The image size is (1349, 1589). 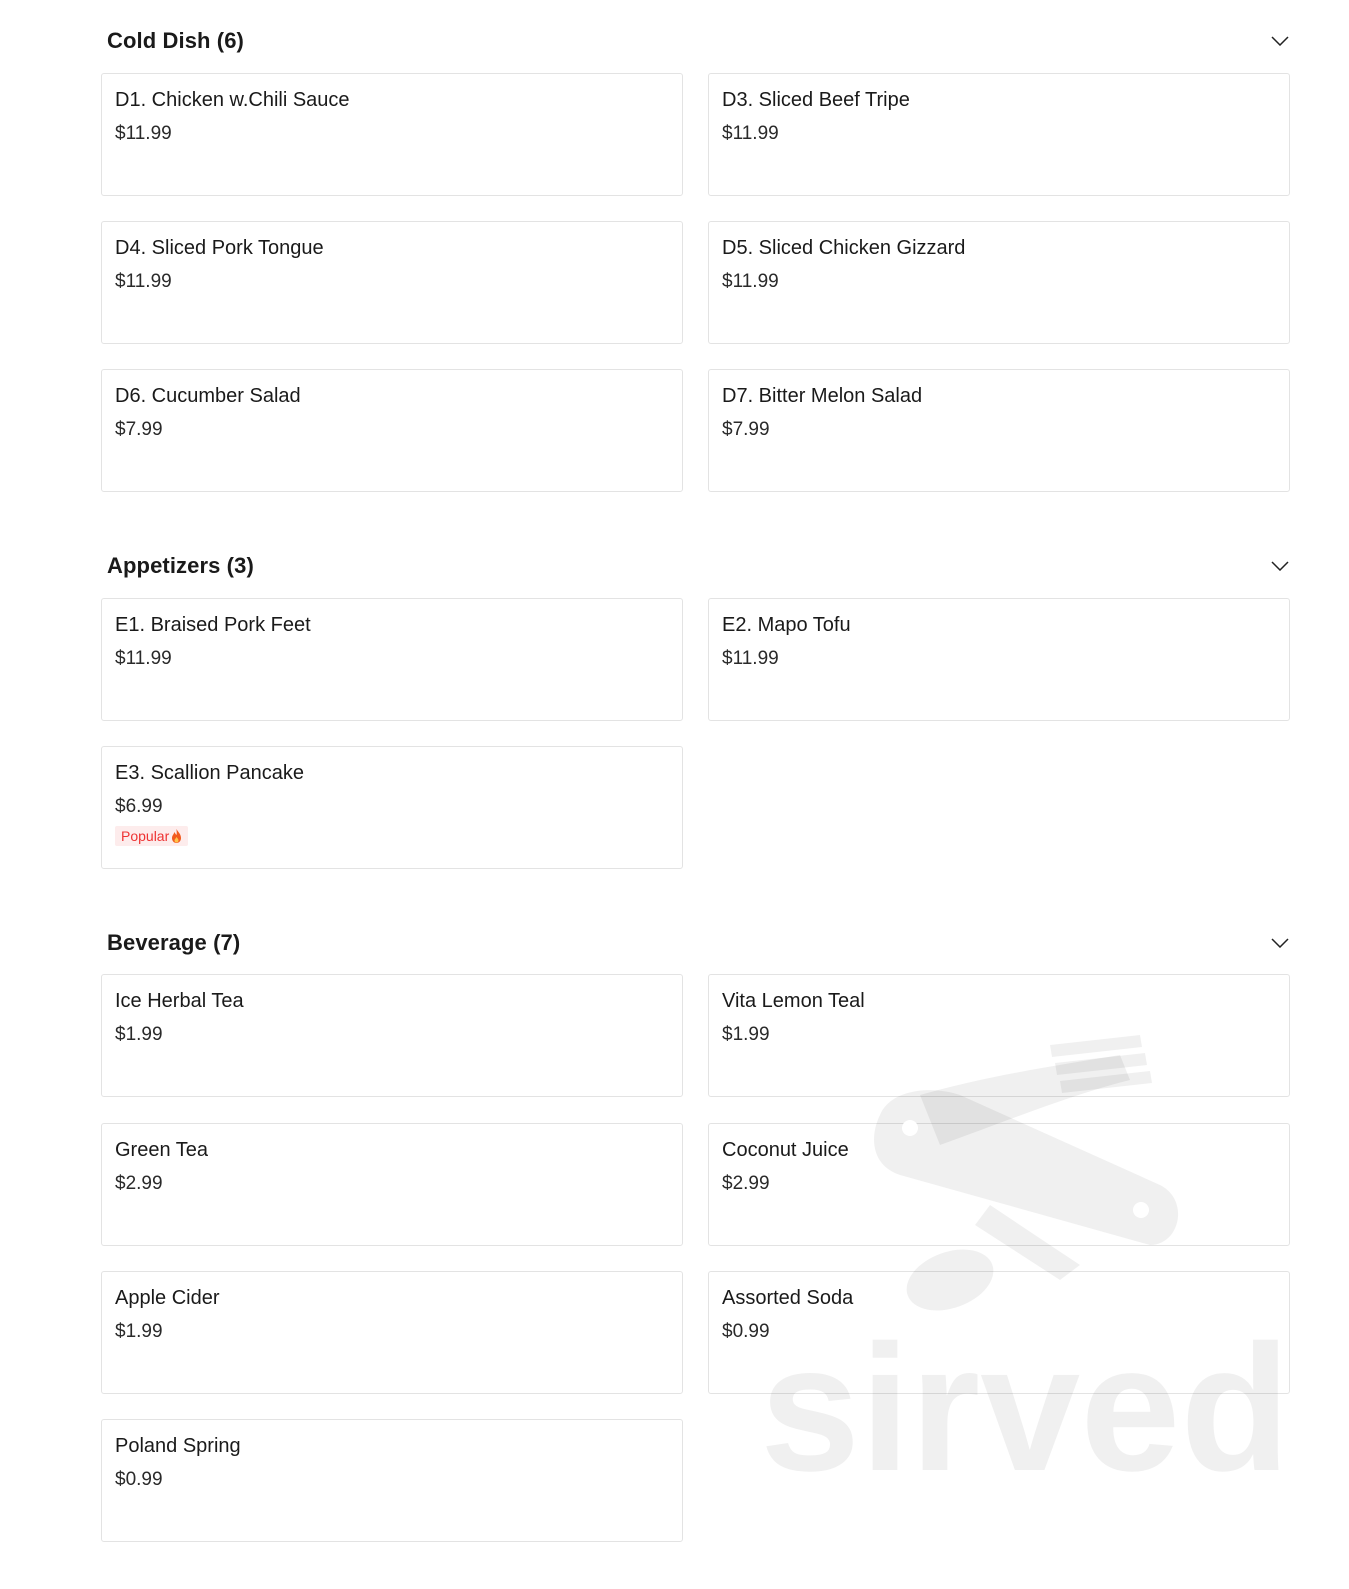 What do you see at coordinates (167, 1298) in the screenshot?
I see `item-name: Apple Cider` at bounding box center [167, 1298].